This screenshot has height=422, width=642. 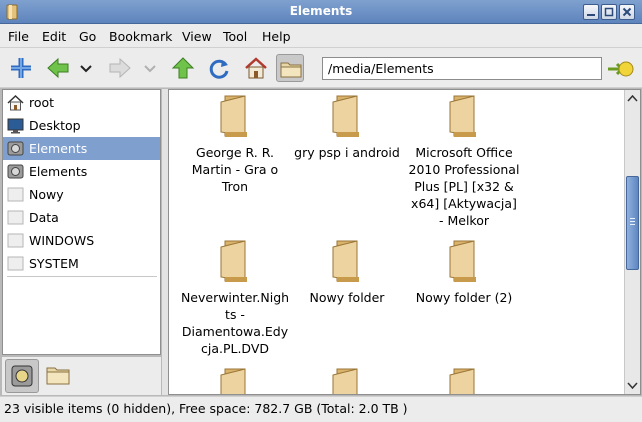 I want to click on minimize-button, so click(x=591, y=12).